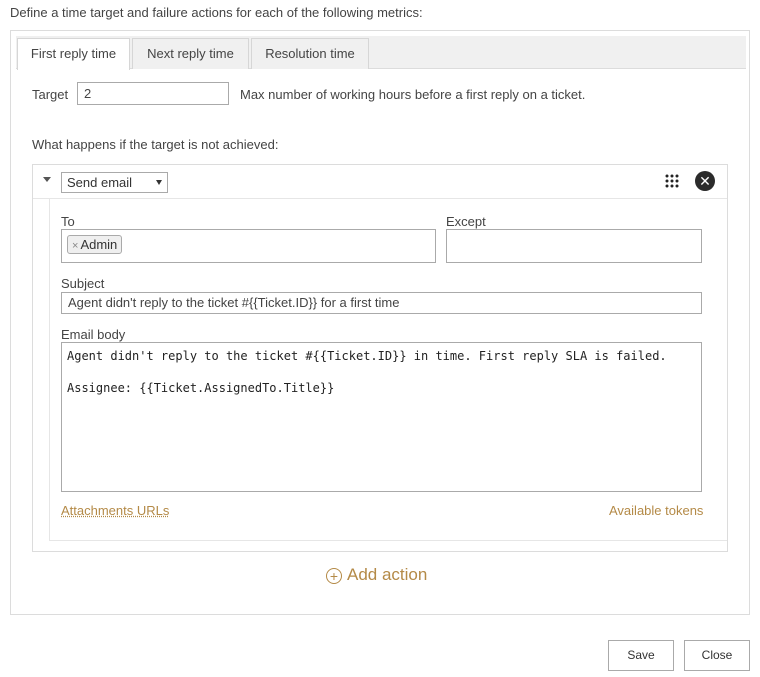 The height and width of the screenshot is (677, 760). Describe the element at coordinates (466, 221) in the screenshot. I see `except-label: Except` at that location.